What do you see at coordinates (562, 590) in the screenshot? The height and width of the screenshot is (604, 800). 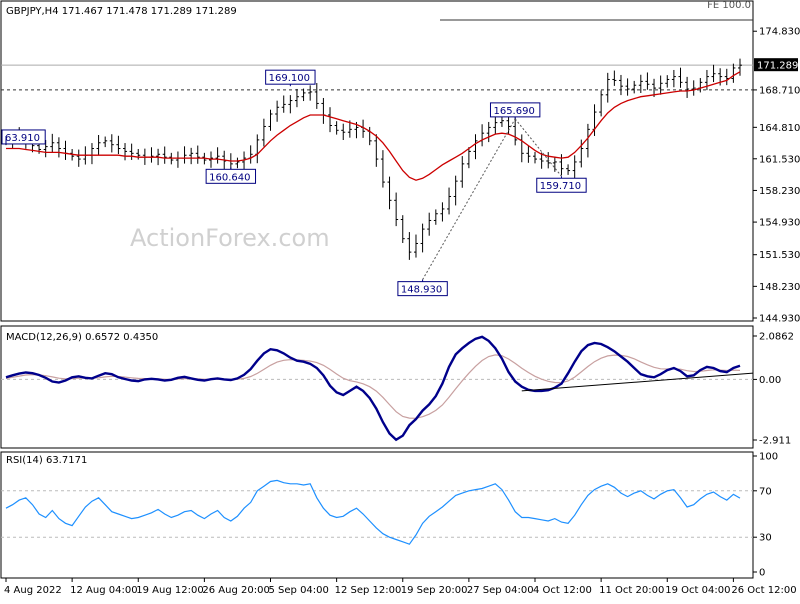 I see `x-tick-label: 4 Oct 12:00` at bounding box center [562, 590].